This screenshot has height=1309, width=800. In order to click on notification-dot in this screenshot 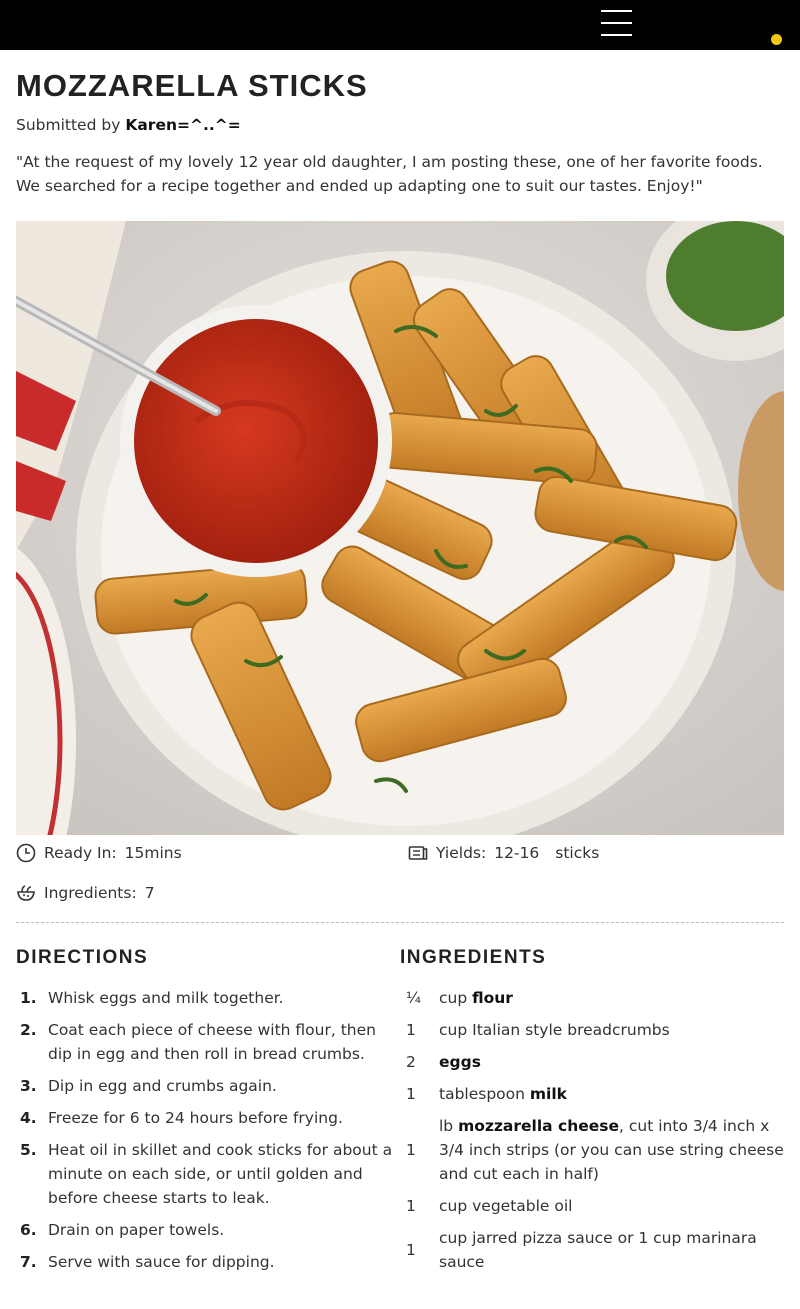, I will do `click(776, 39)`.